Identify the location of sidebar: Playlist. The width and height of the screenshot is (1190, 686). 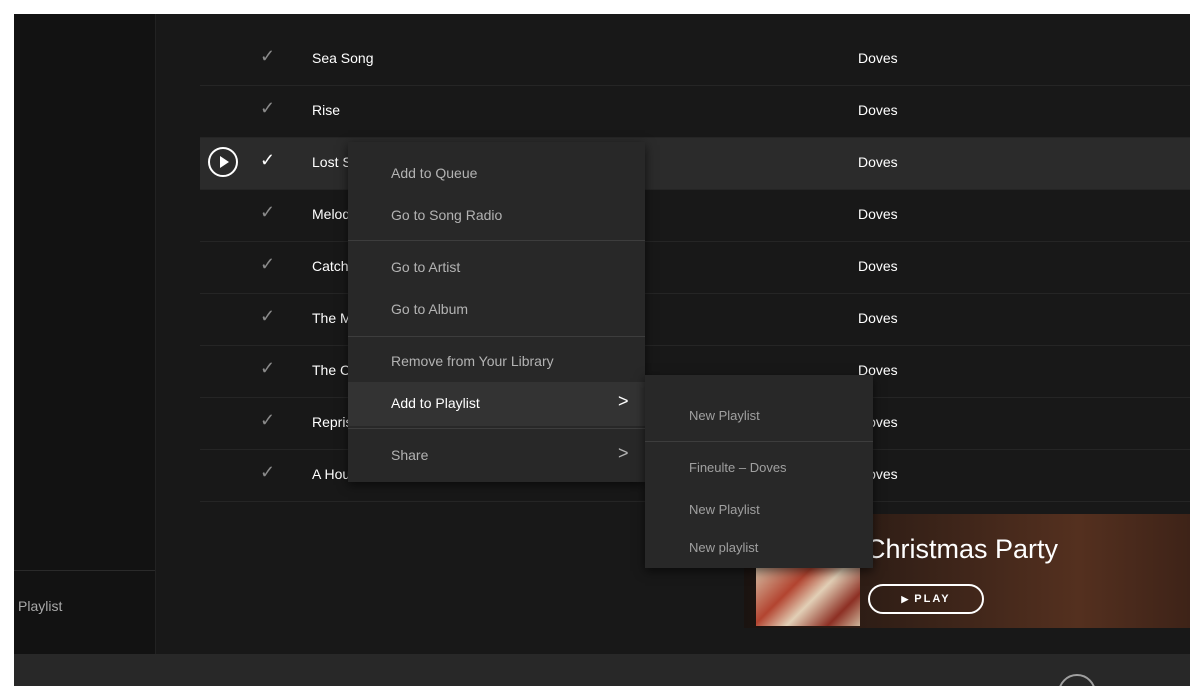
(85, 334).